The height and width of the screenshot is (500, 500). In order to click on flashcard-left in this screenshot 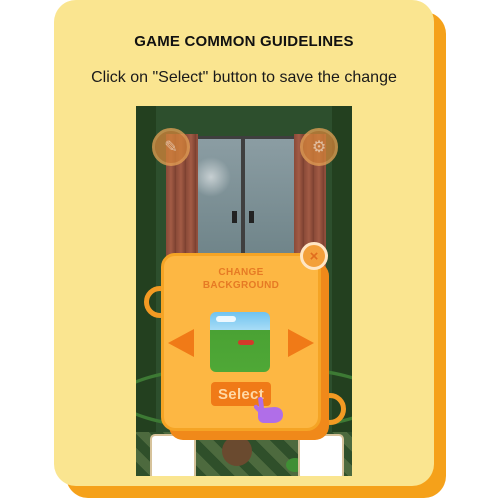, I will do `click(173, 455)`.